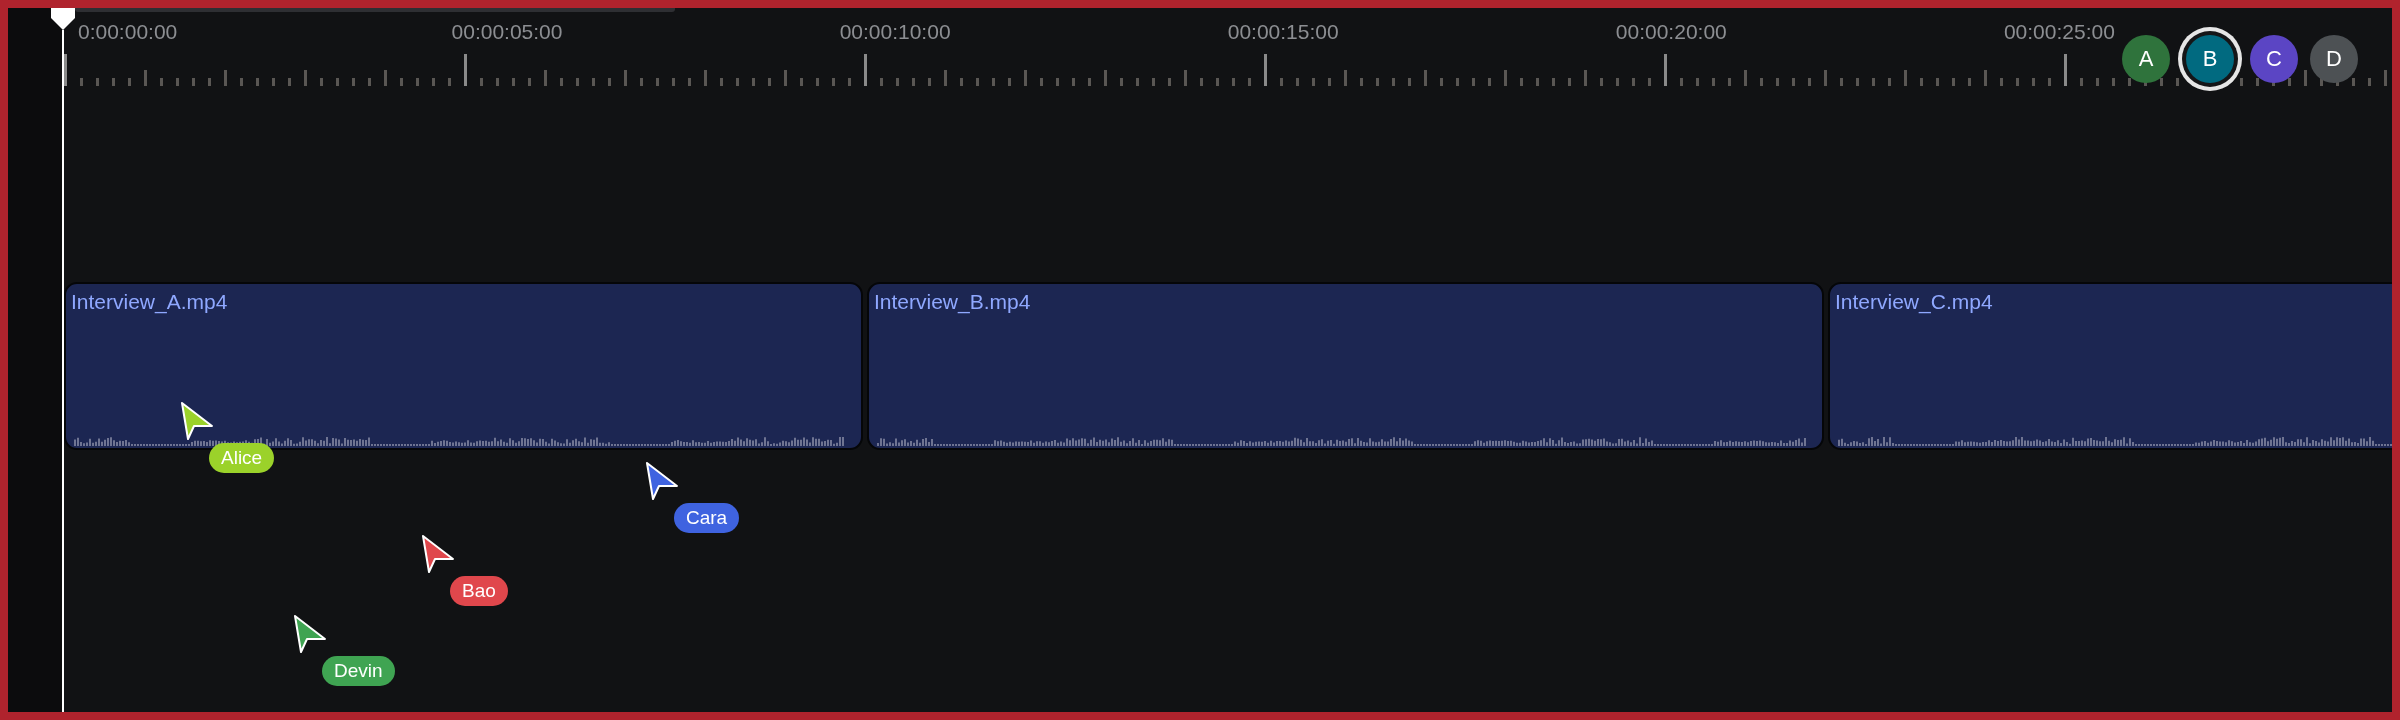 The width and height of the screenshot is (2400, 720). I want to click on video-clip: Interview_C.mp4, so click(2110, 366).